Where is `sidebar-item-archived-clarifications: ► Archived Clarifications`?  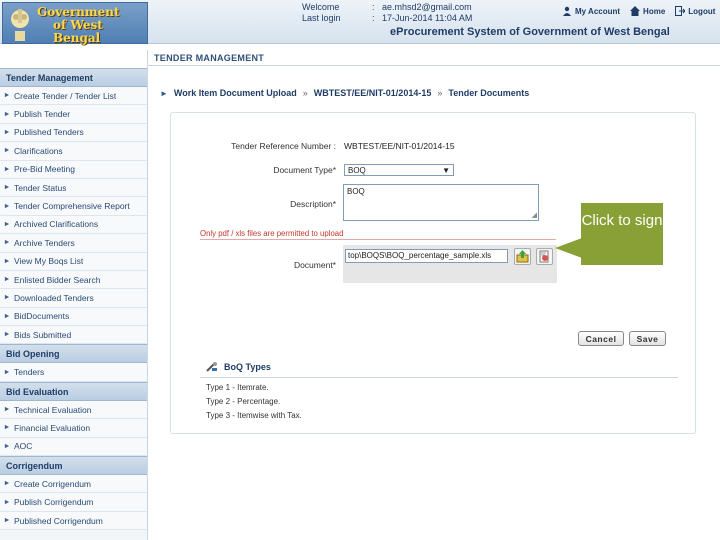
sidebar-item-archived-clarifications: ► Archived Clarifications is located at coordinates (73, 225).